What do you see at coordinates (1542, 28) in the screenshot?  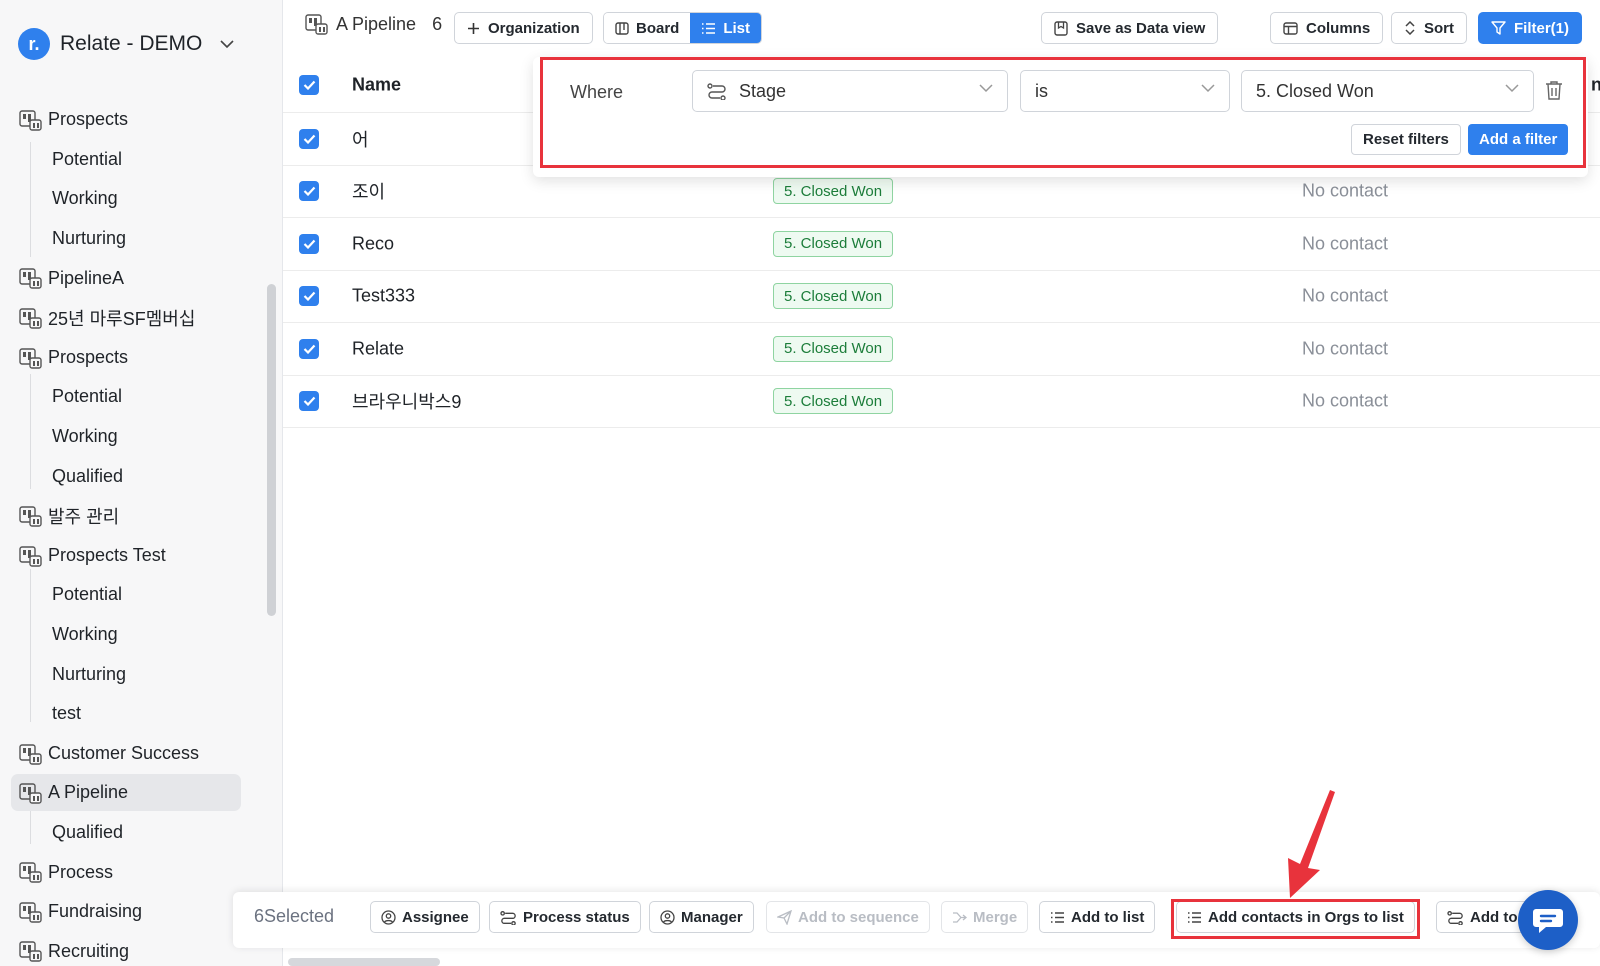 I see `filter-label: Filter(1)` at bounding box center [1542, 28].